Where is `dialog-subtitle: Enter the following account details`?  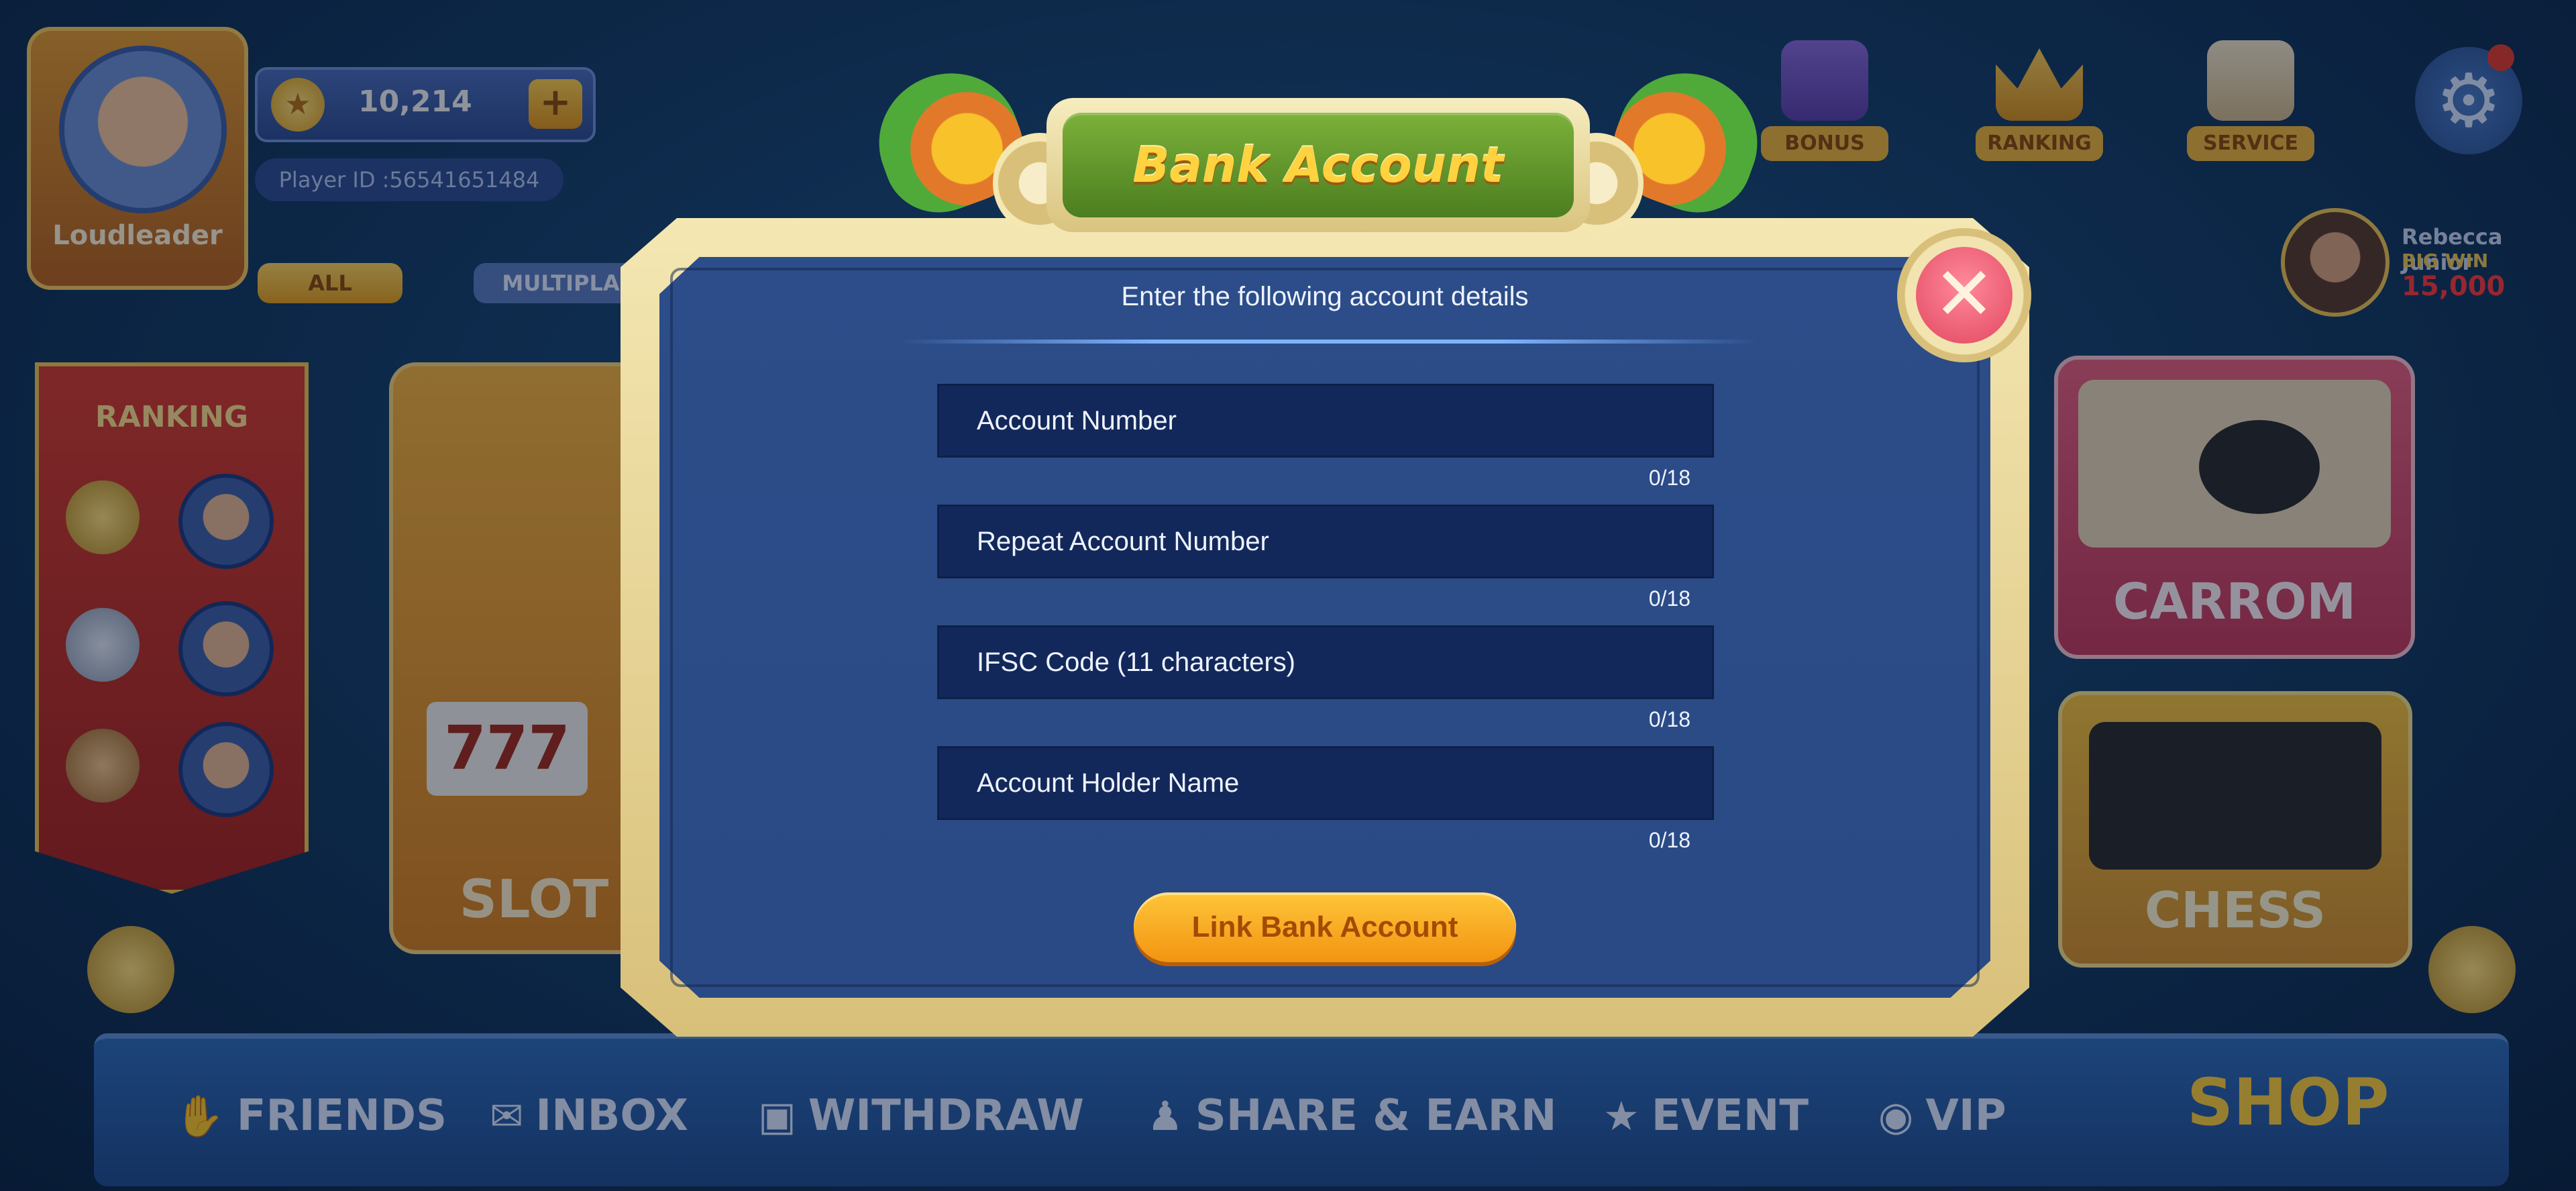
dialog-subtitle: Enter the following account details is located at coordinates (1325, 296).